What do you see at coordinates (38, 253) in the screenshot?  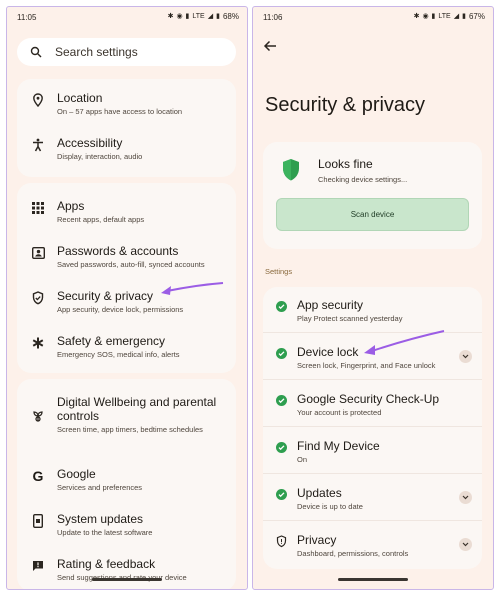 I see `passwords-accounts-icon` at bounding box center [38, 253].